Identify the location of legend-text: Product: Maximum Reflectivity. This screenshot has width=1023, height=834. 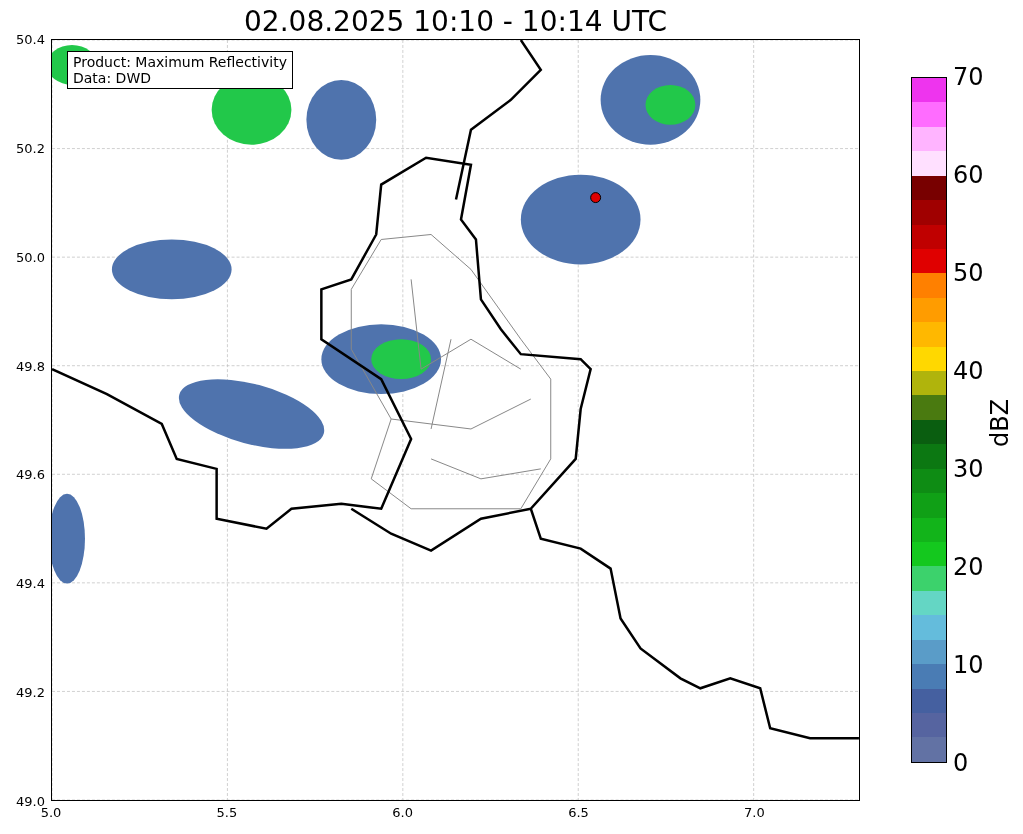
(180, 62).